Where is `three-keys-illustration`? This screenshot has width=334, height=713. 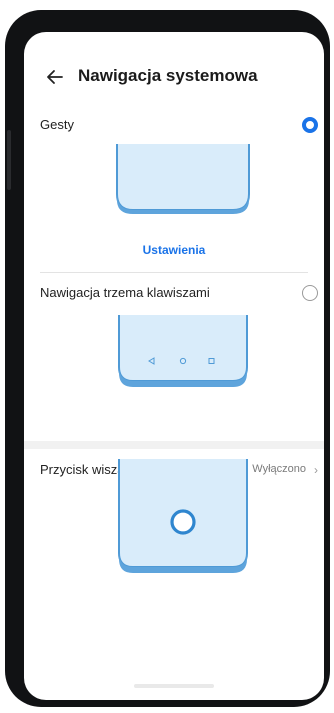
three-keys-illustration is located at coordinates (183, 353).